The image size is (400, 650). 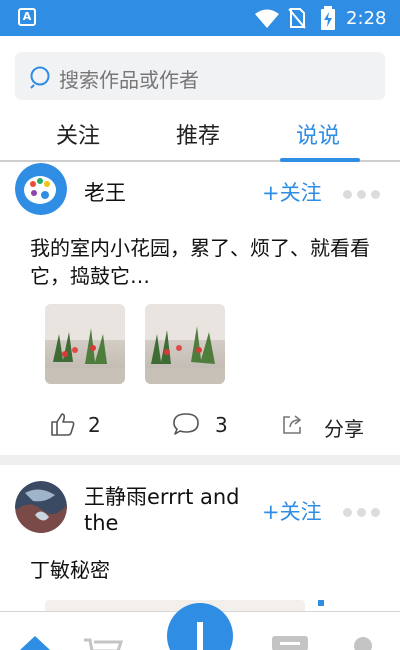 I want to click on tab-recommended: 推荐, so click(x=198, y=134).